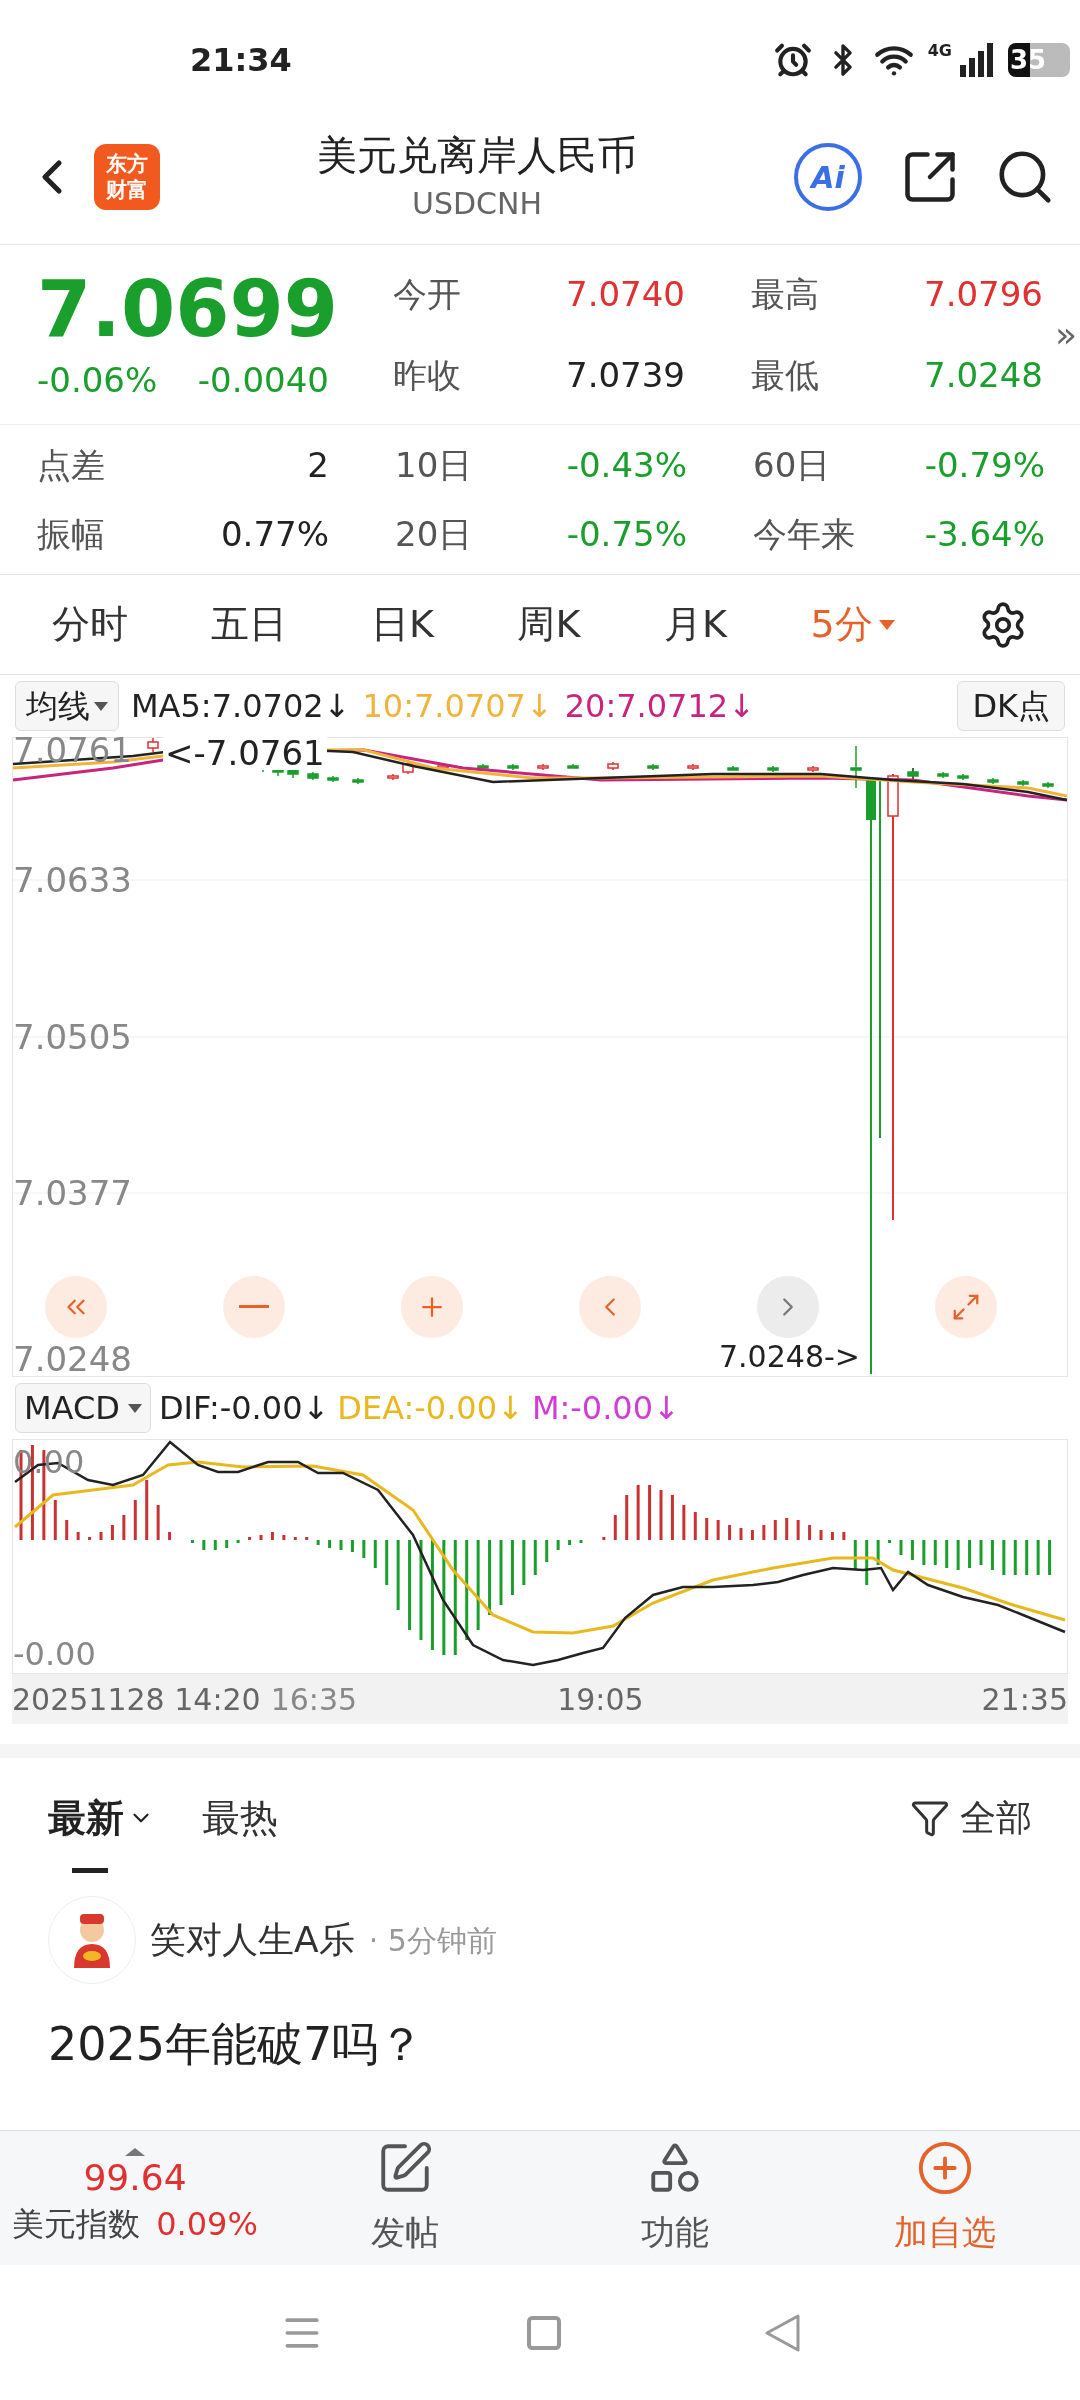 The image size is (1080, 2400). I want to click on indicator-value: M:-0.00↓, so click(605, 1408).